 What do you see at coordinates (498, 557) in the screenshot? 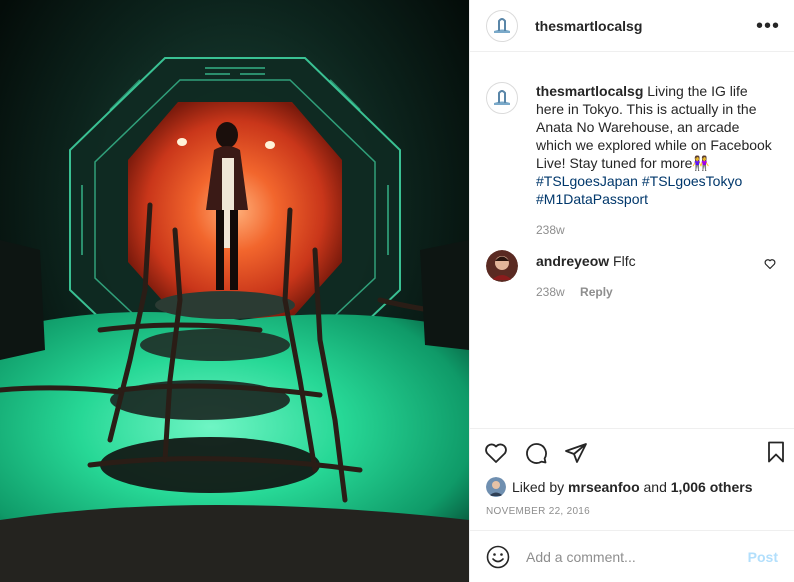
I see `smiley-icon` at bounding box center [498, 557].